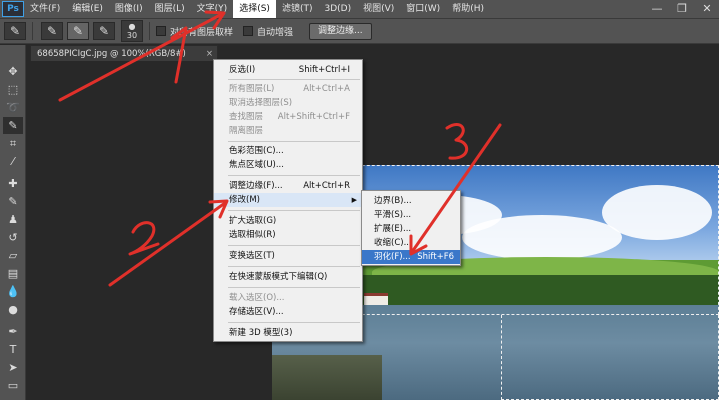  Describe the element at coordinates (242, 70) in the screenshot. I see `menu-item-label: 反选(I)` at that location.